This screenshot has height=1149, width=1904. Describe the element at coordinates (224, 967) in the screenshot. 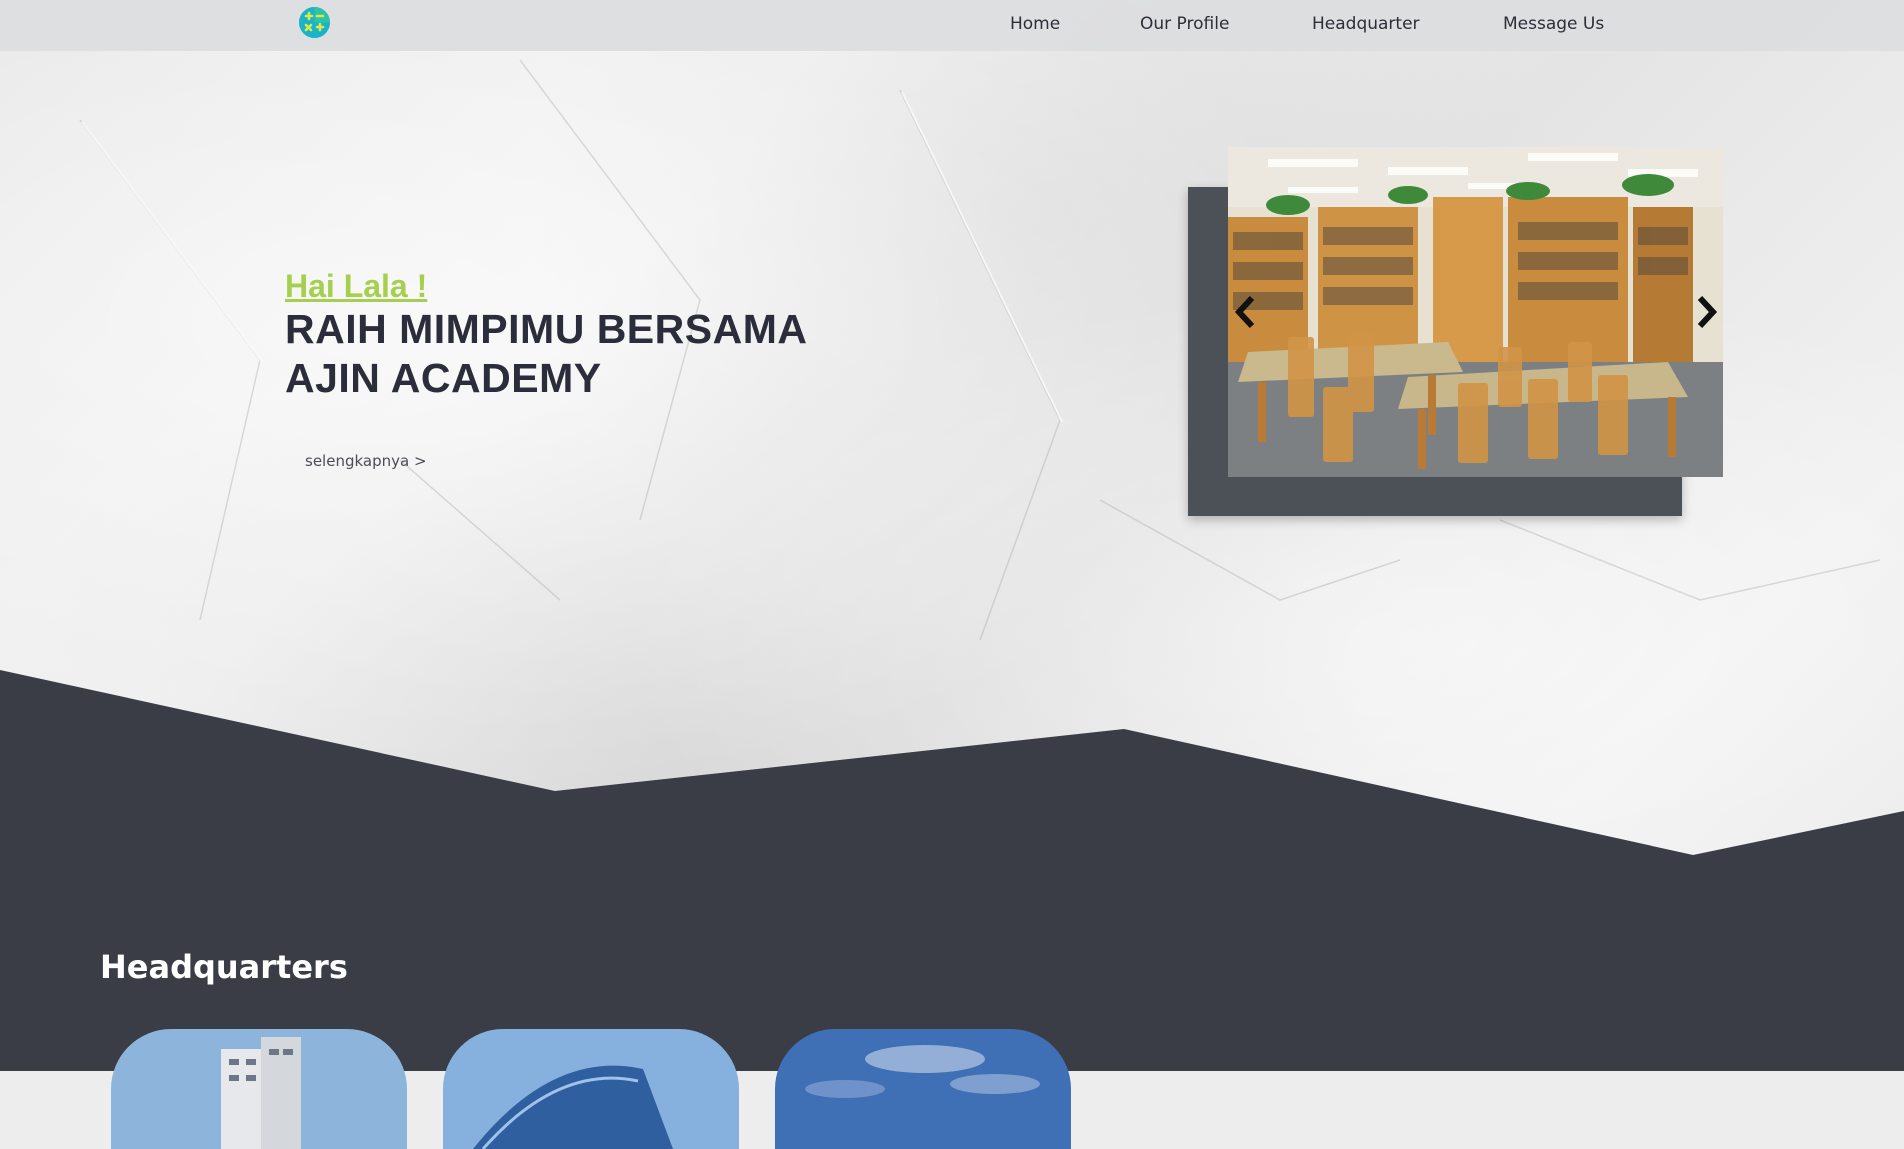

I see `headquarters-title: Headquarters` at that location.